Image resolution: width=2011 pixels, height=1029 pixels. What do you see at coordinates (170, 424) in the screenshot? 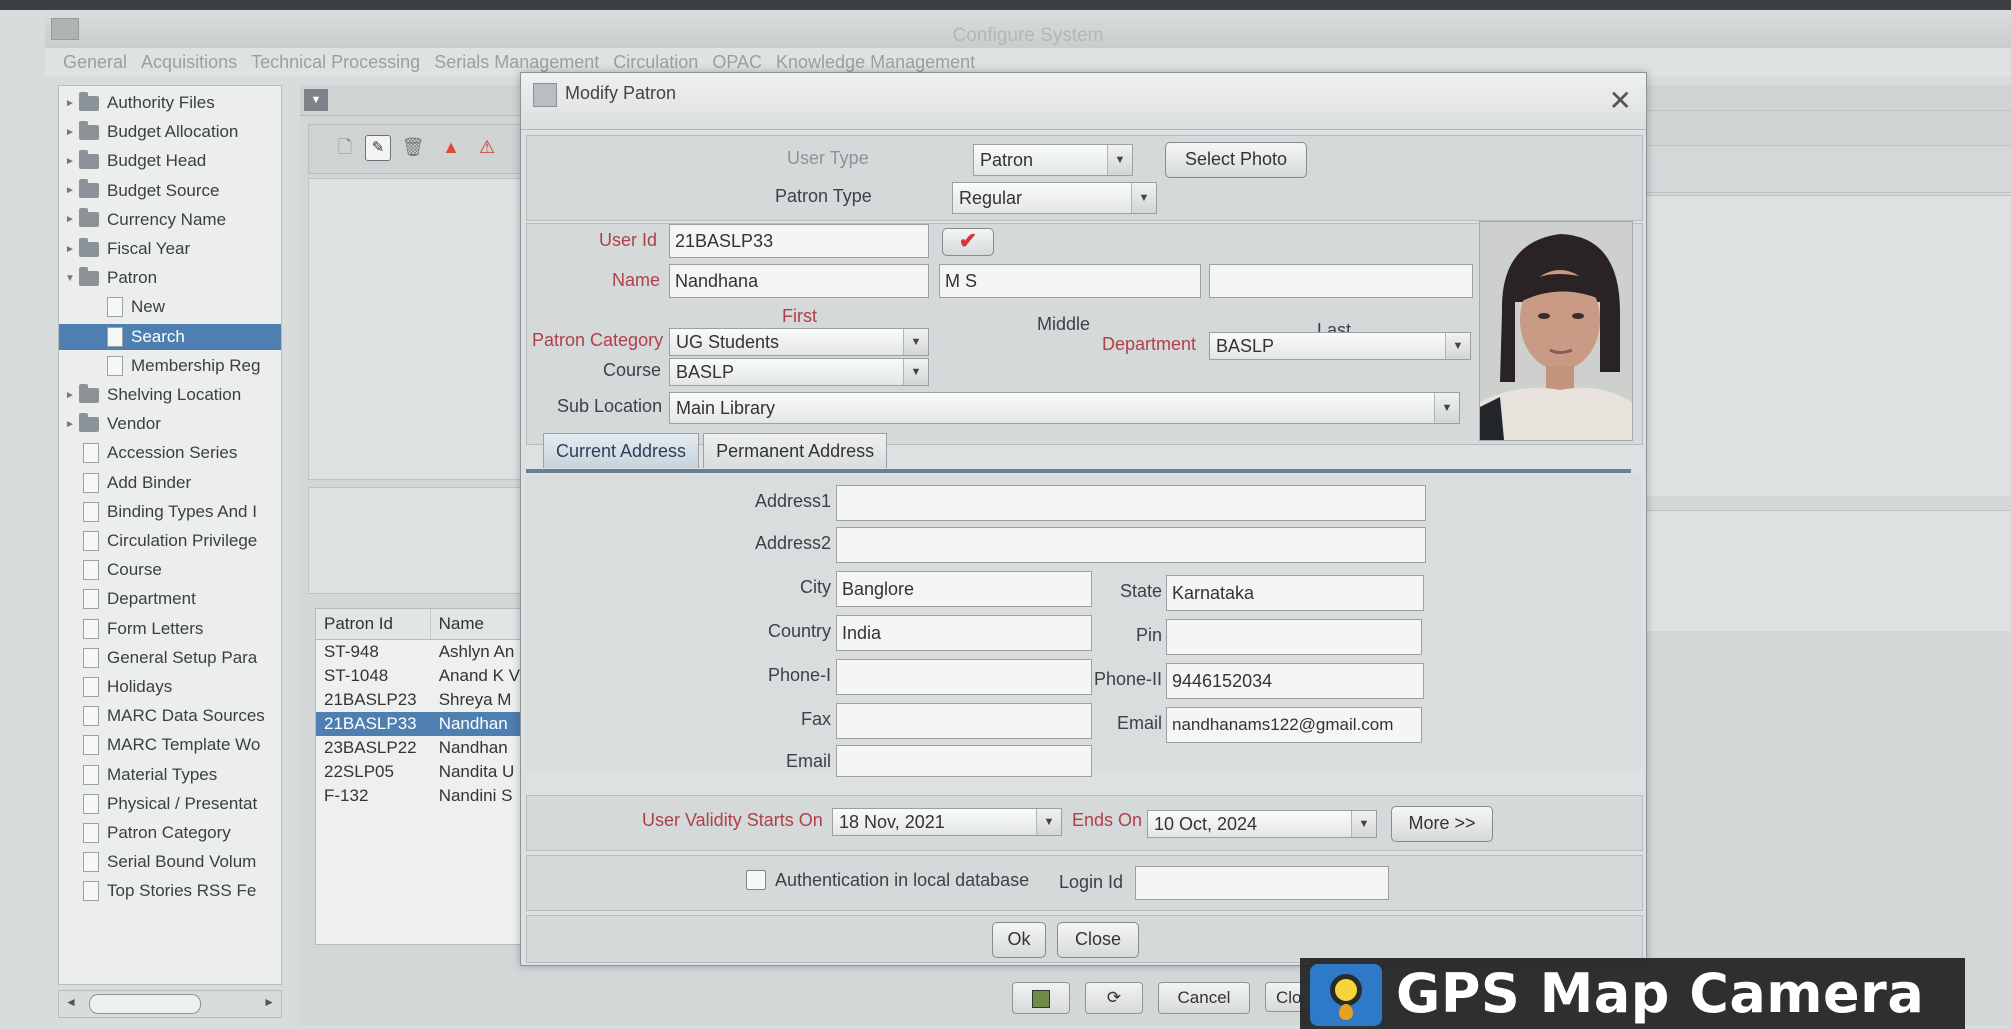
I see `tree-item-vendor: ► Vendor` at bounding box center [170, 424].